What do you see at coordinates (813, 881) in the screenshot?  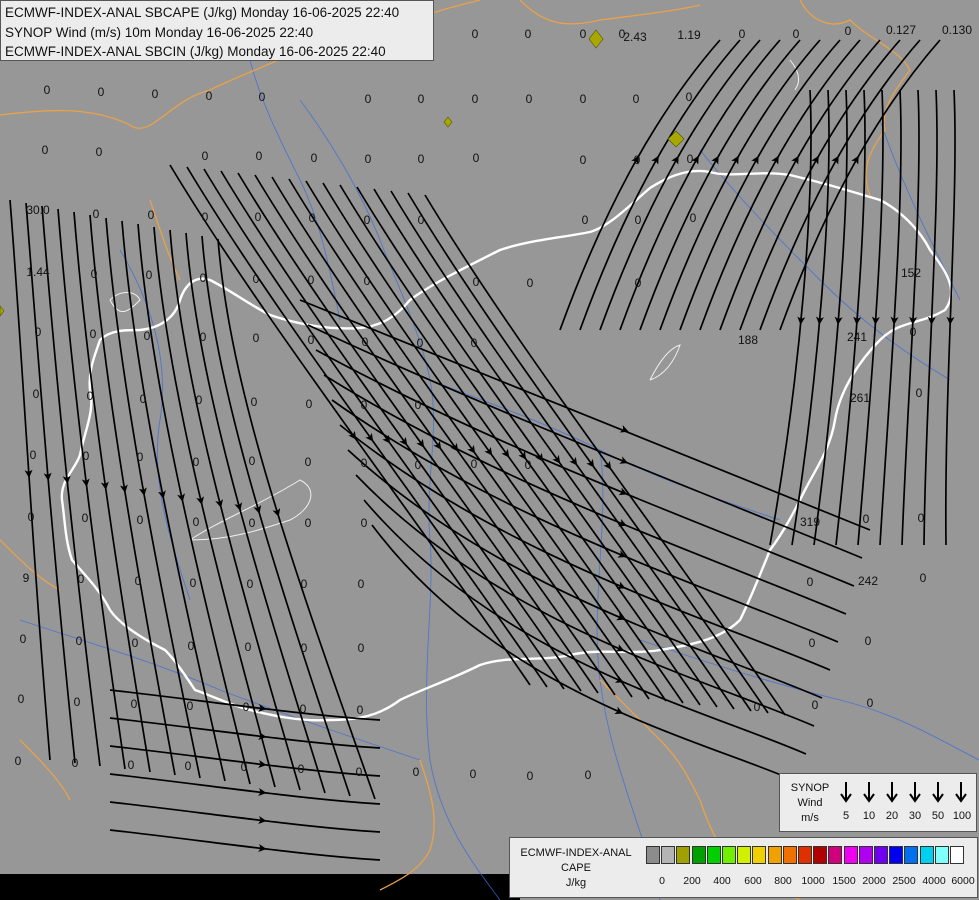 I see `cape-scale-tick: 1000` at bounding box center [813, 881].